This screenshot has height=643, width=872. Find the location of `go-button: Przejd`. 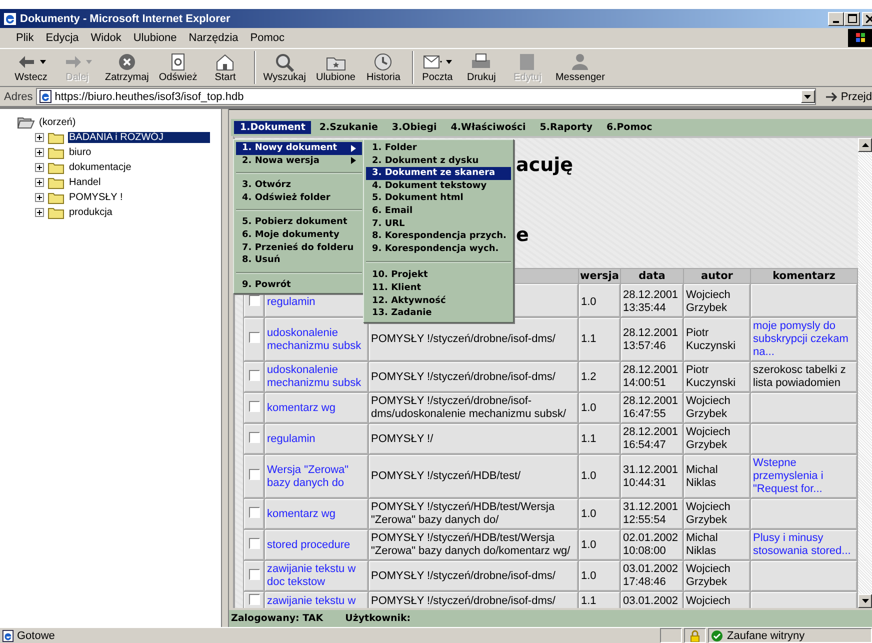

go-button: Przejd is located at coordinates (845, 96).